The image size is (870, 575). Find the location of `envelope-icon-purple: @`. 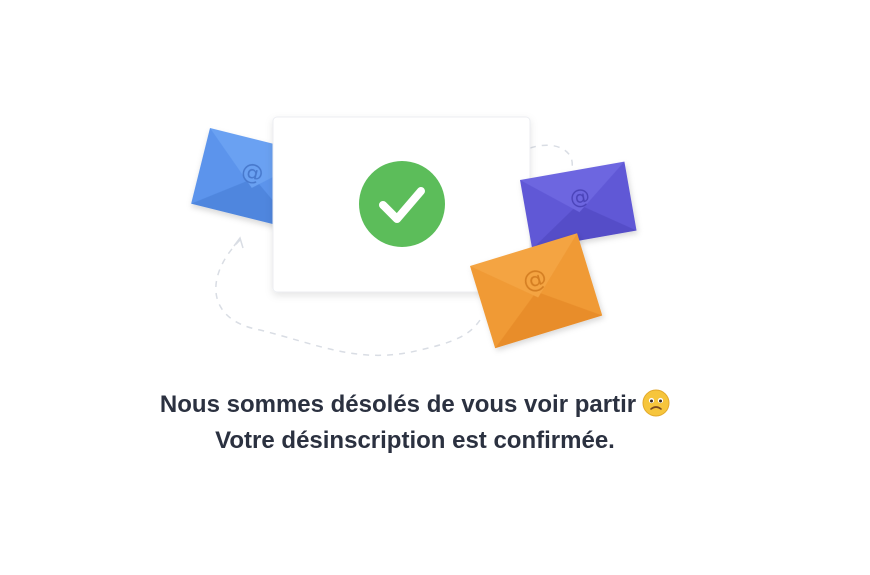

envelope-icon-purple: @ is located at coordinates (578, 205).